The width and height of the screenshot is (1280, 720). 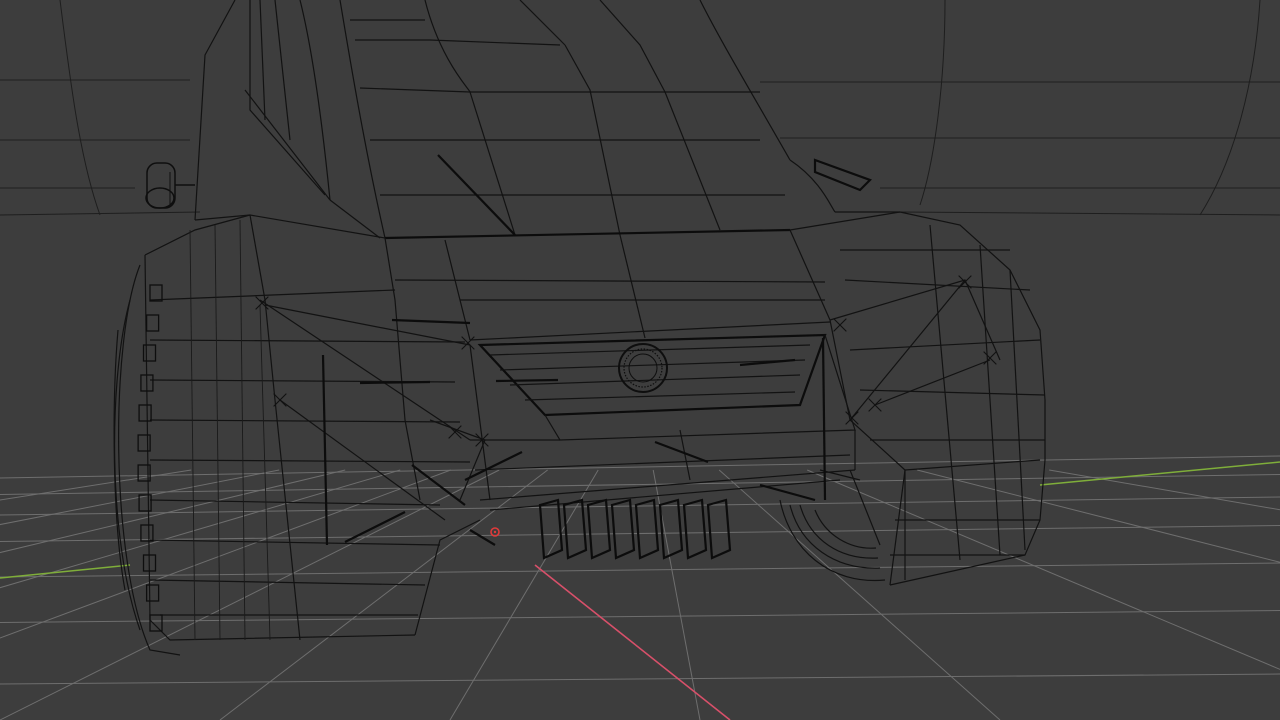 I want to click on pole-vertices, so click(x=626, y=361).